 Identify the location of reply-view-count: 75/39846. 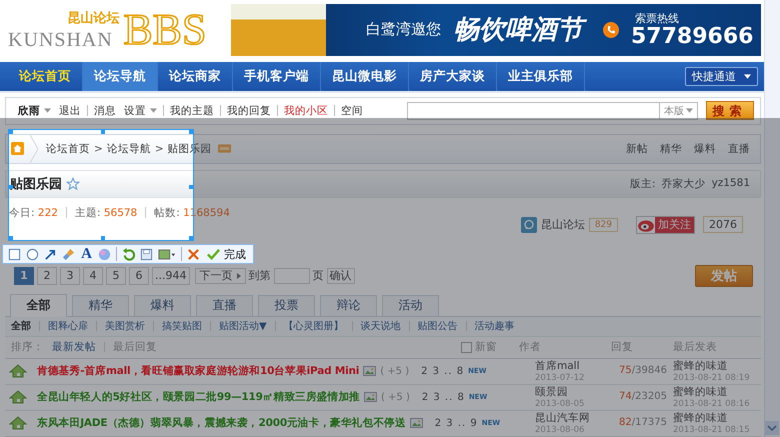
(643, 371).